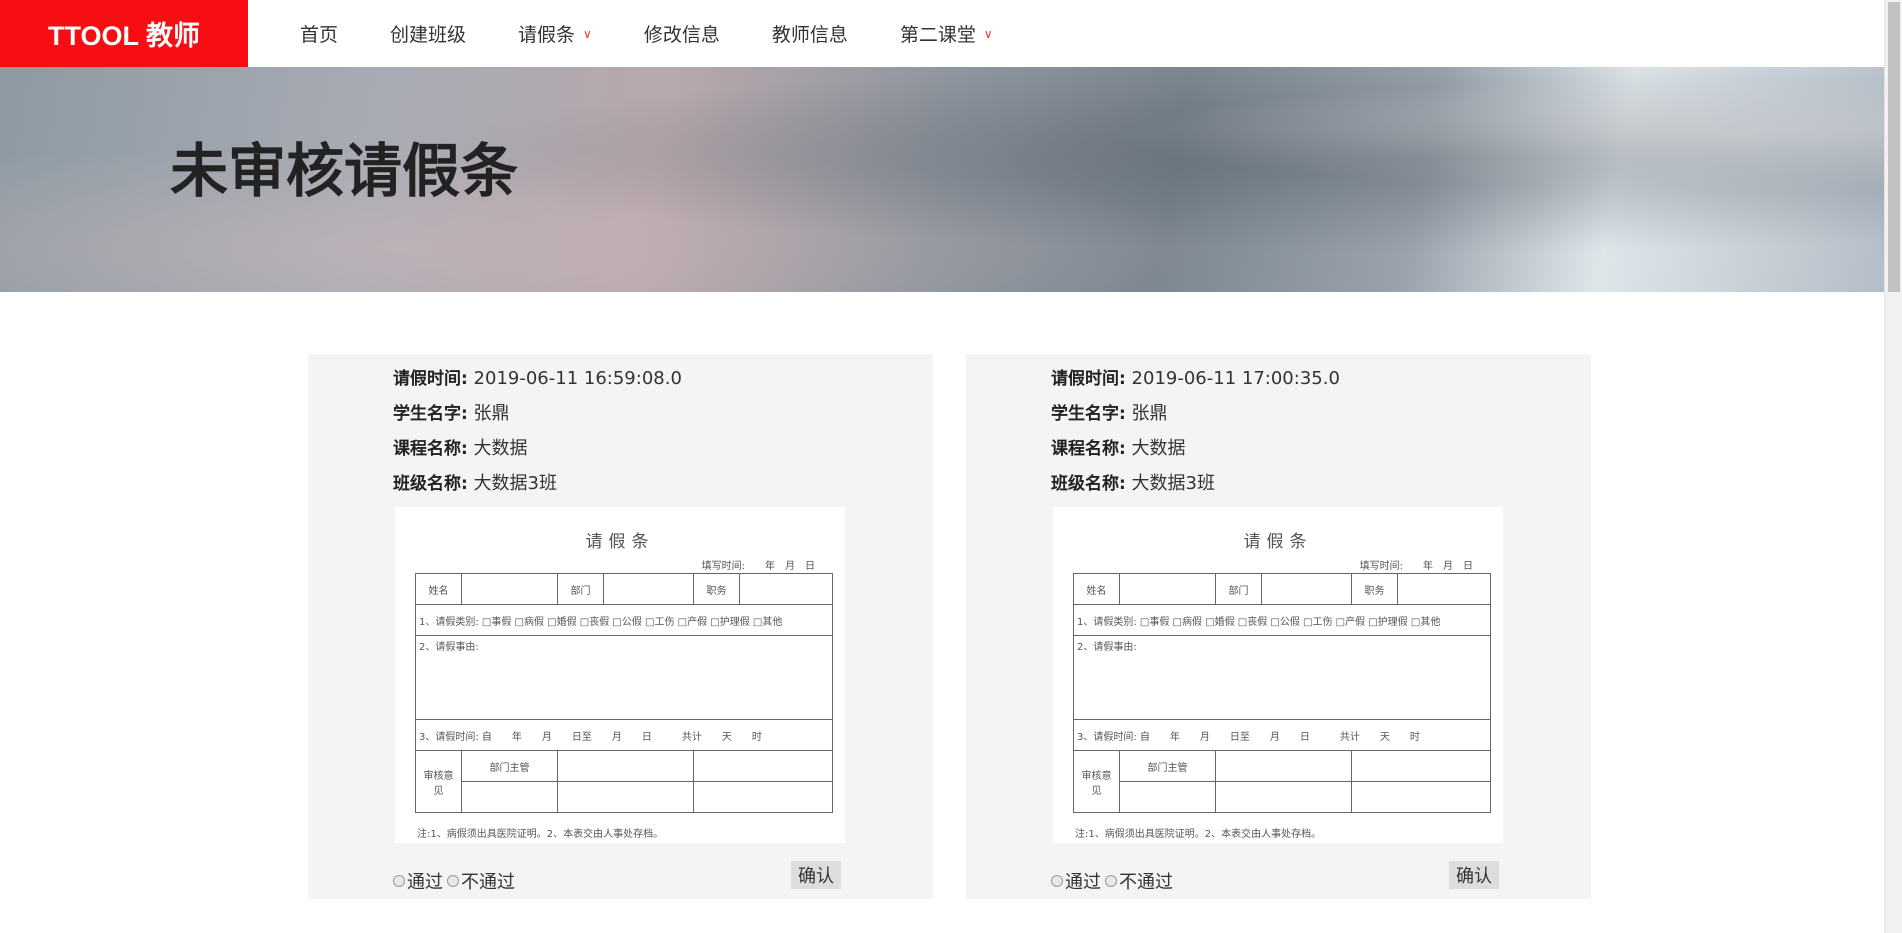 The image size is (1902, 933). I want to click on nav-leave: 请假条 ∨, so click(555, 33).